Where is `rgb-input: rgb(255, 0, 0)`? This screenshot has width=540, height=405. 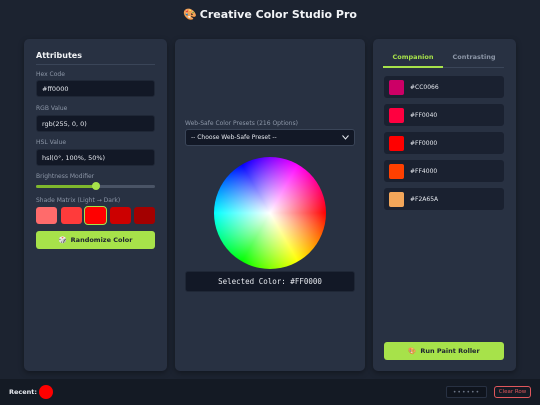
rgb-input: rgb(255, 0, 0) is located at coordinates (95, 123).